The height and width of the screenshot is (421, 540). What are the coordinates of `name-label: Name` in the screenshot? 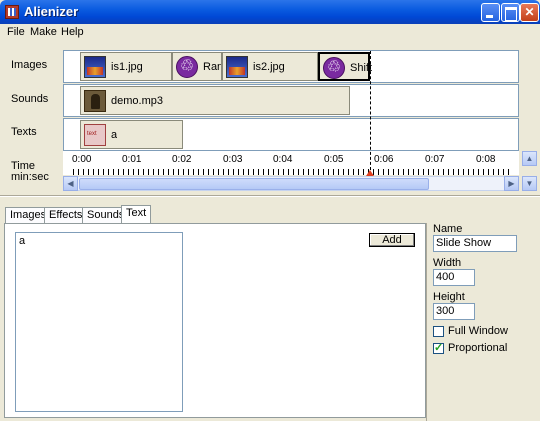 It's located at (448, 229).